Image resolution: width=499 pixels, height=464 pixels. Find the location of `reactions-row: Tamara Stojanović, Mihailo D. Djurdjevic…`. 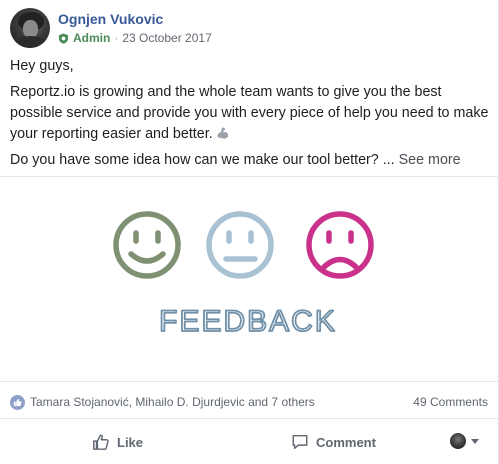

reactions-row: Tamara Stojanović, Mihailo D. Djurdjevic… is located at coordinates (249, 402).